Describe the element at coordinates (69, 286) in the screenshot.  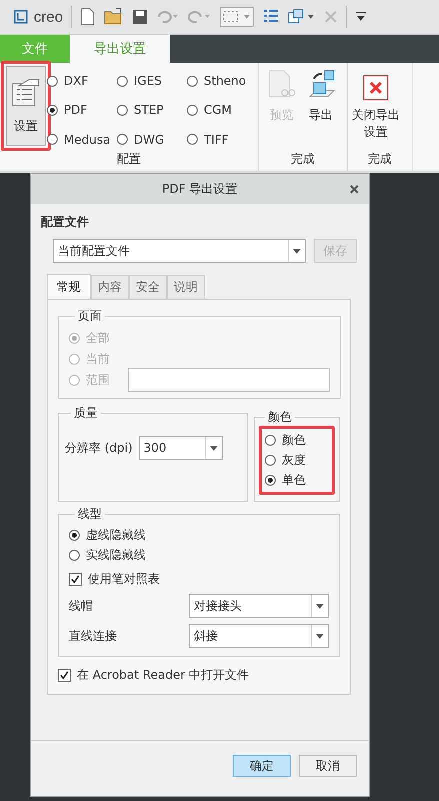
I see `dialog-tab: 常规` at that location.